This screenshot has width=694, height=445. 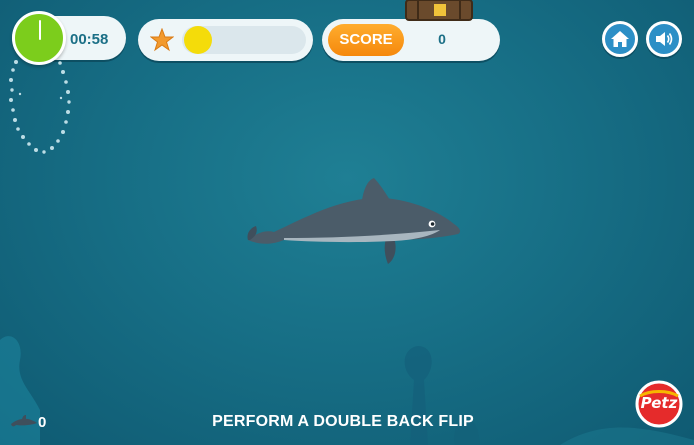 I want to click on home-icon, so click(x=620, y=39).